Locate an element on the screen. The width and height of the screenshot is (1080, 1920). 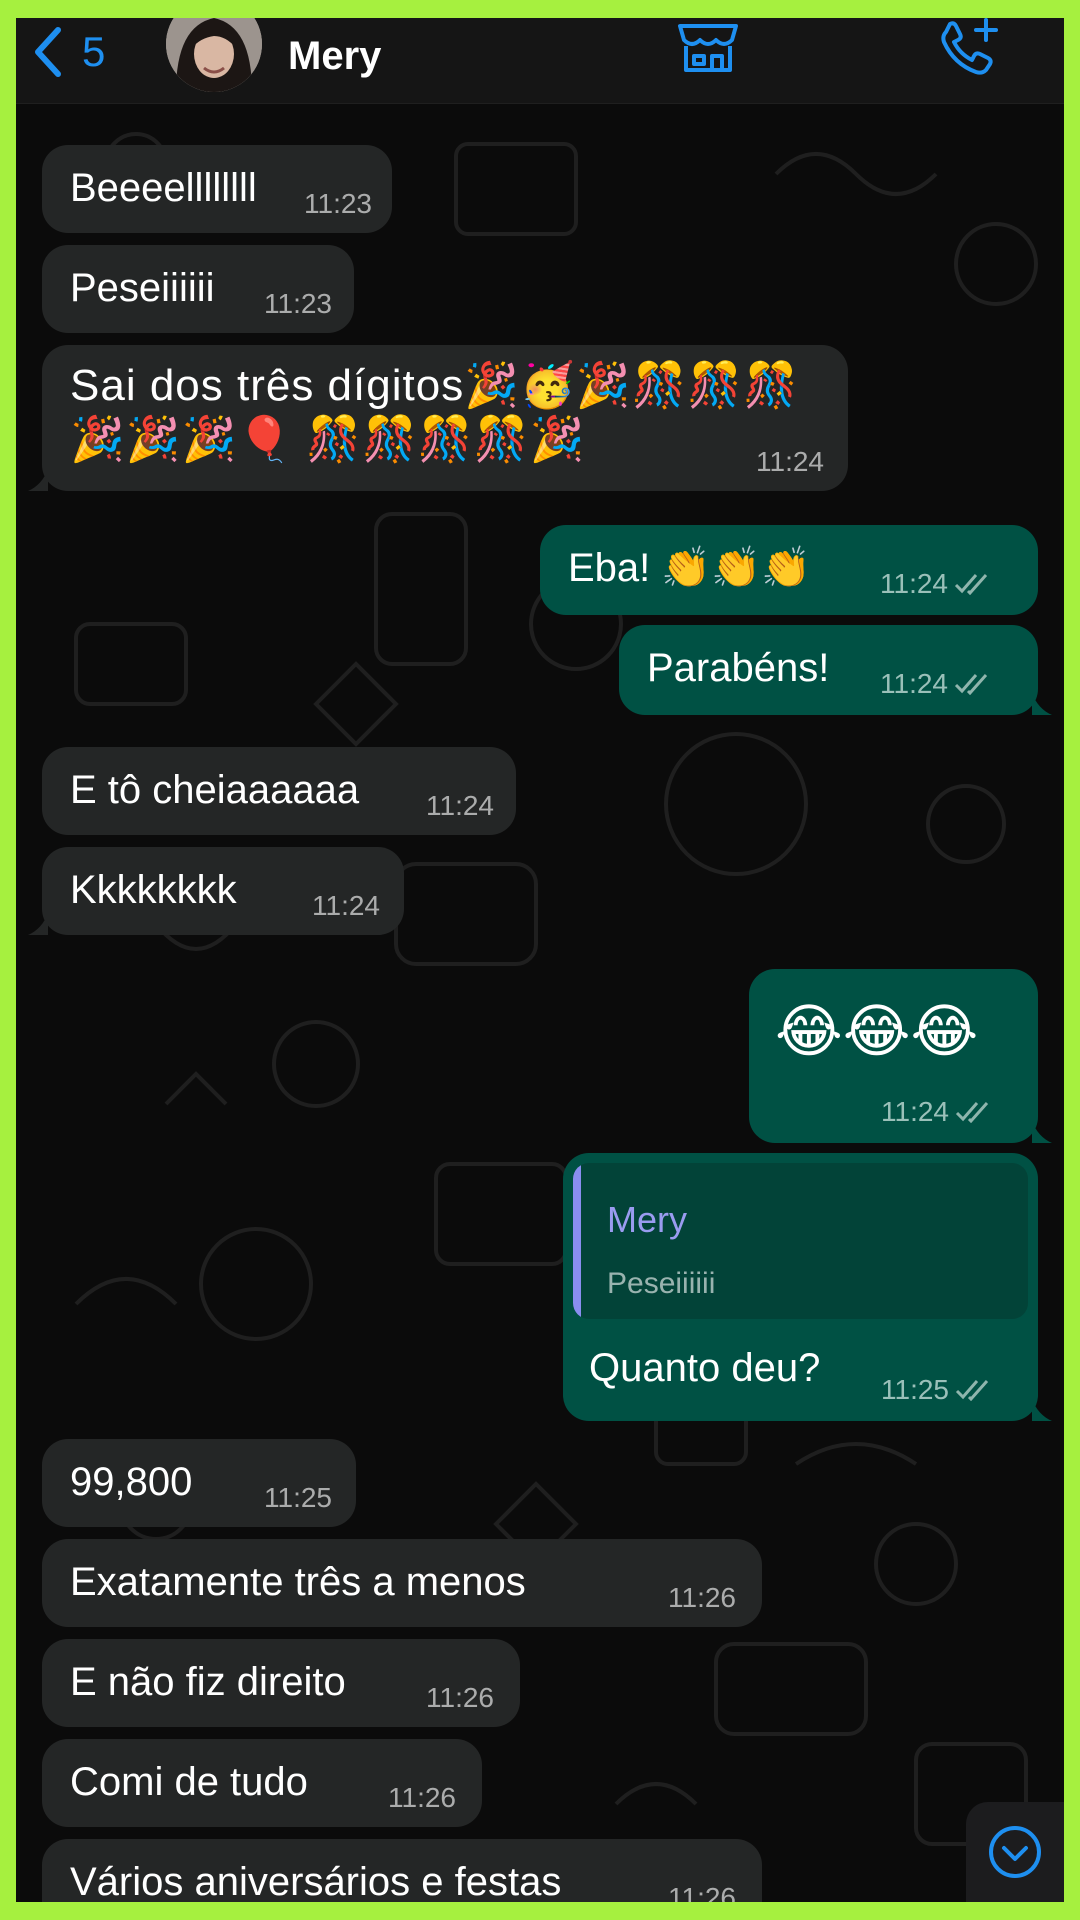
message-outgoing: Eba! 👏👏👏 11:24 is located at coordinates (789, 570).